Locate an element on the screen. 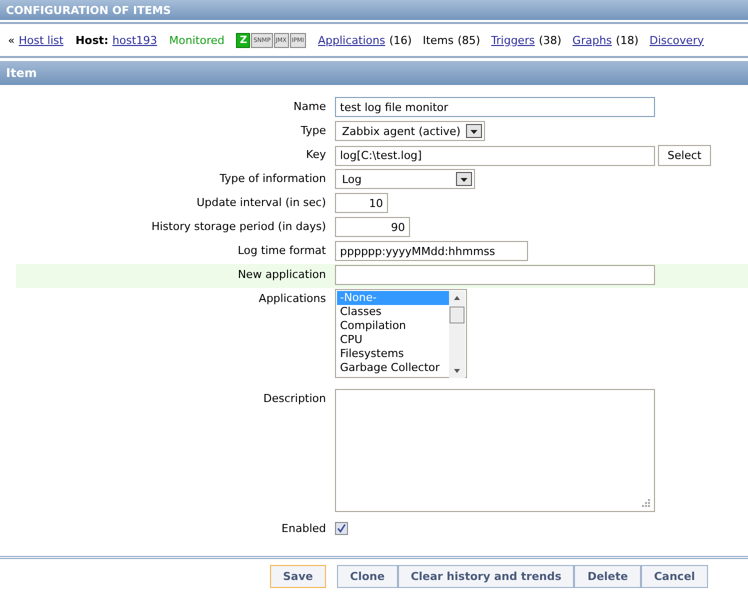 The width and height of the screenshot is (748, 593). host-label: Host: is located at coordinates (91, 40).